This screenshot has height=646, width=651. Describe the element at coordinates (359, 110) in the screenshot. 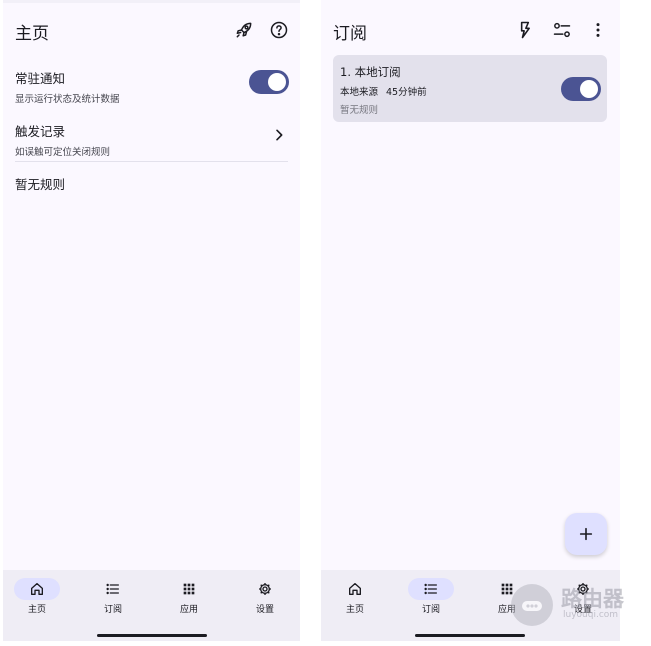

I see `subscription-rules-note: 暂无规则` at that location.